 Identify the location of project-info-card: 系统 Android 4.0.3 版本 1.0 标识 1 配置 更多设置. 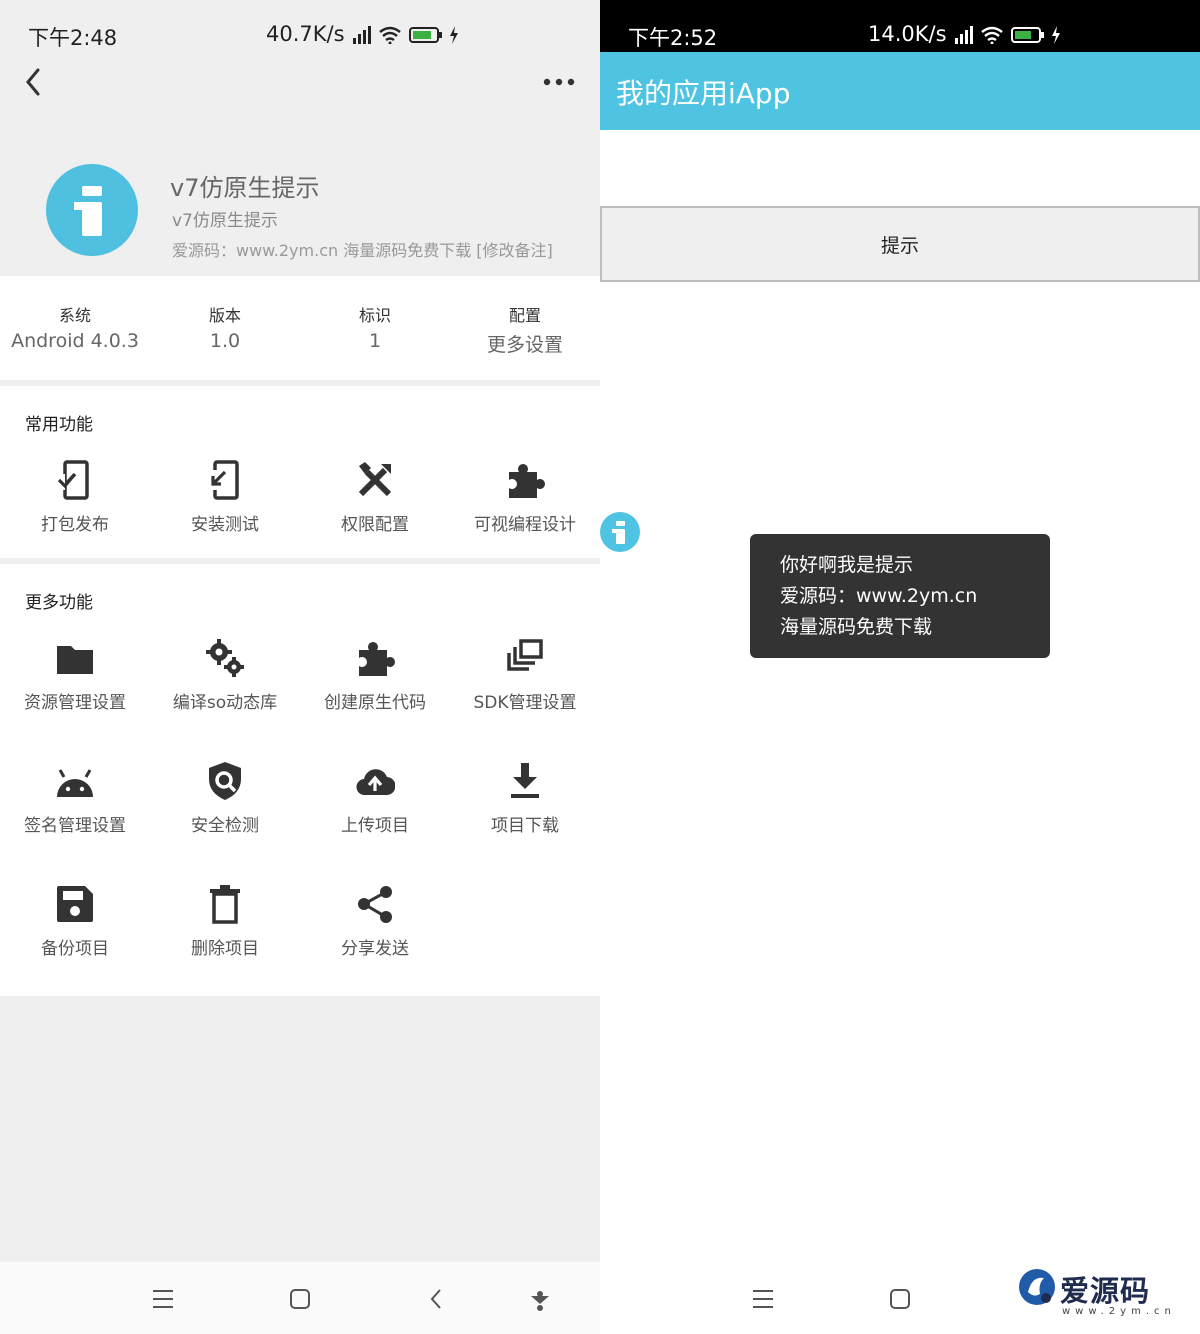
(300, 328).